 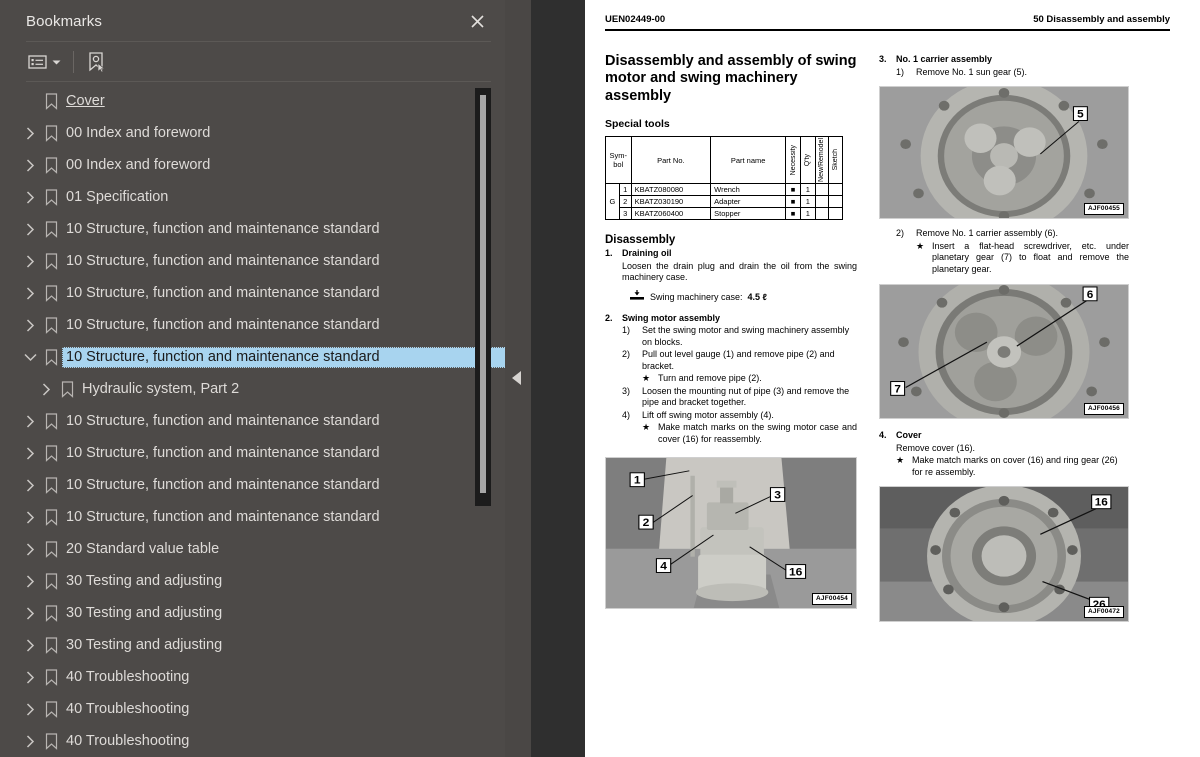 What do you see at coordinates (897, 390) in the screenshot?
I see `svg-text: 7` at bounding box center [897, 390].